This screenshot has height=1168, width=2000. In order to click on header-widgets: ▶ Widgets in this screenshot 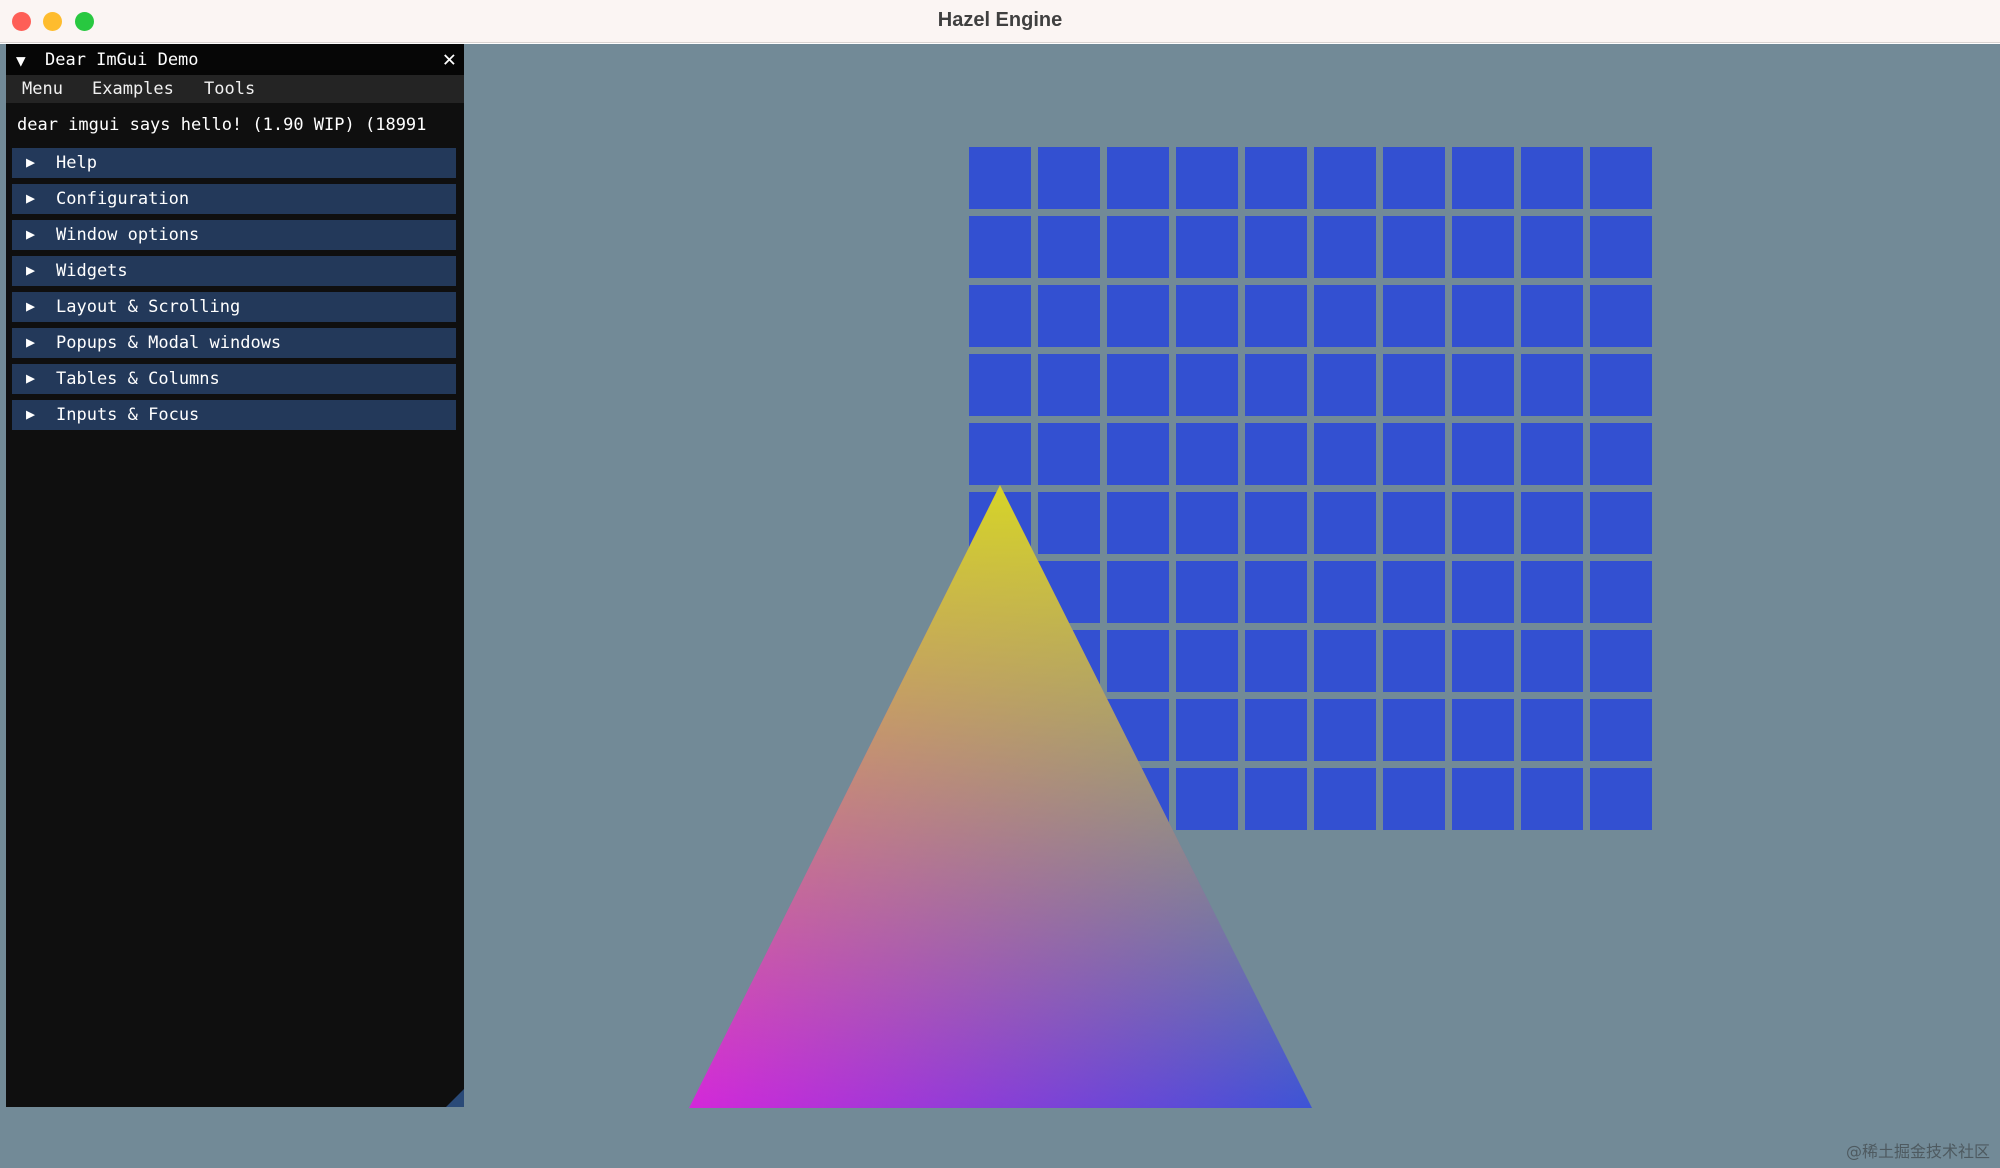, I will do `click(234, 271)`.